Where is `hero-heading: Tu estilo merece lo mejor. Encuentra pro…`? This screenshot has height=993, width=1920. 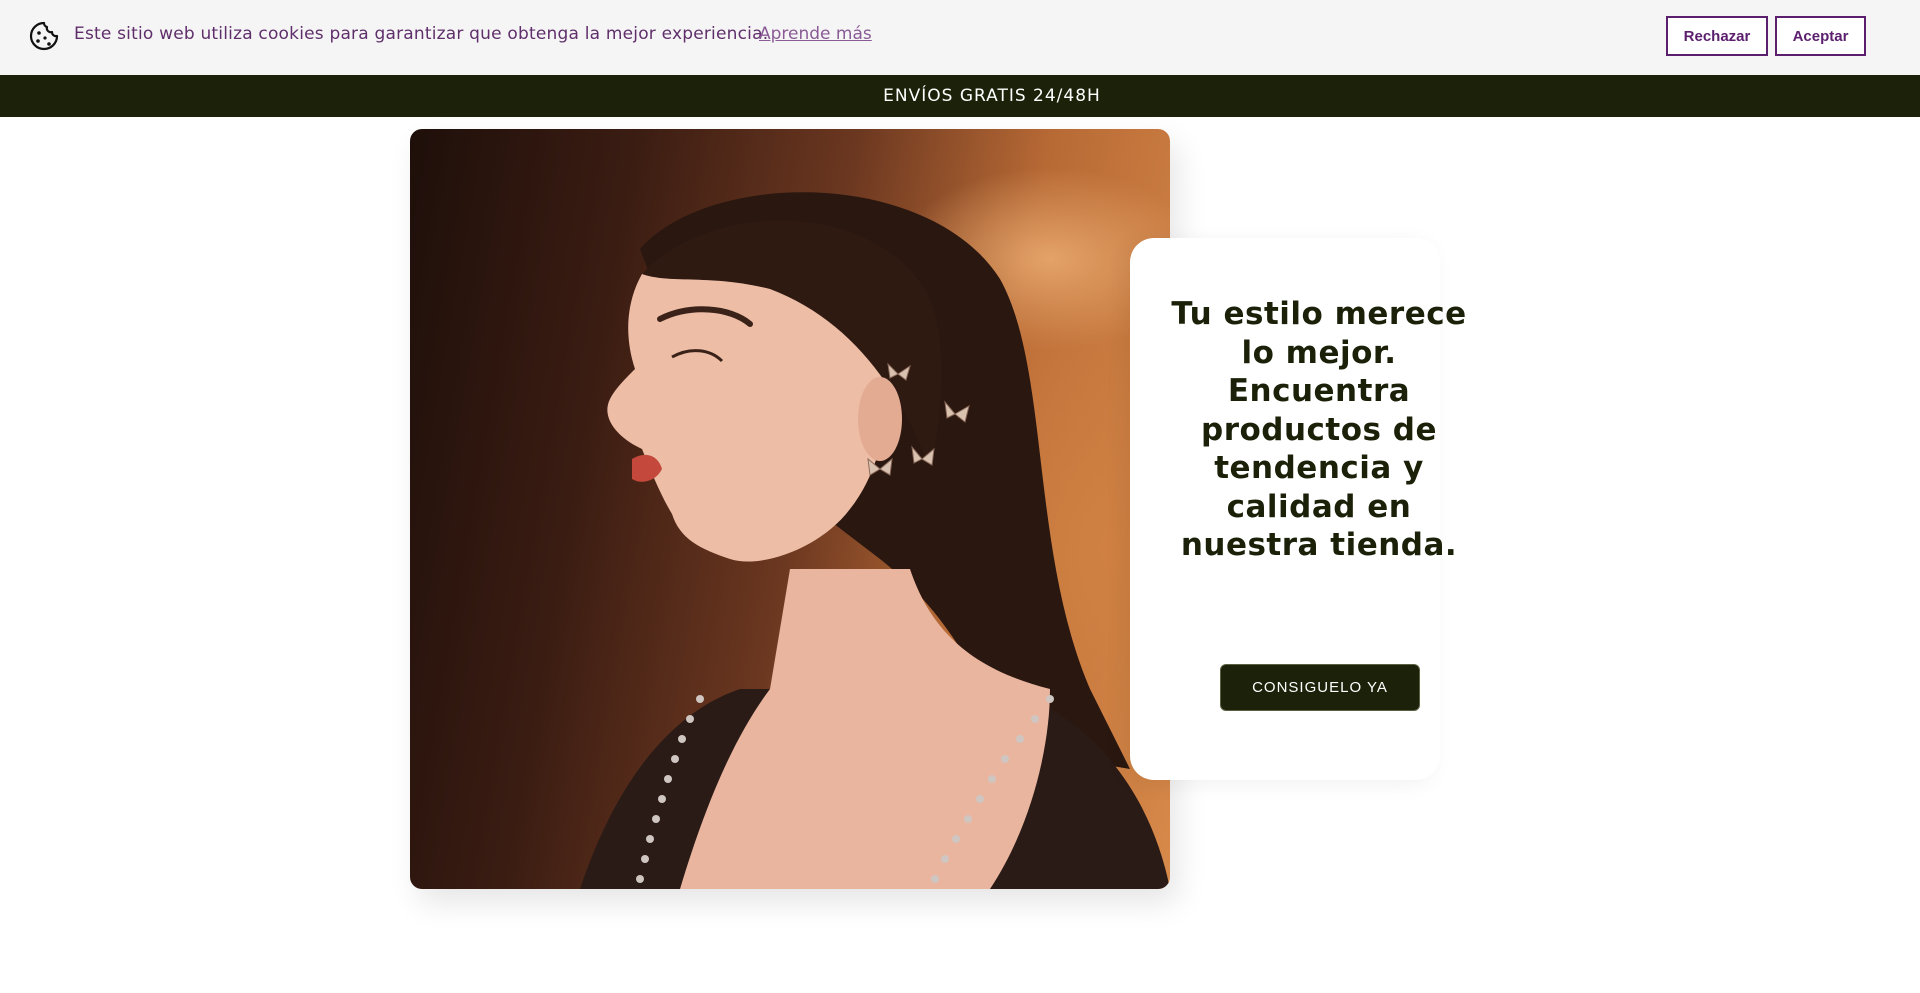
hero-heading: Tu estilo merece lo mejor. Encuentra pro… is located at coordinates (1319, 429).